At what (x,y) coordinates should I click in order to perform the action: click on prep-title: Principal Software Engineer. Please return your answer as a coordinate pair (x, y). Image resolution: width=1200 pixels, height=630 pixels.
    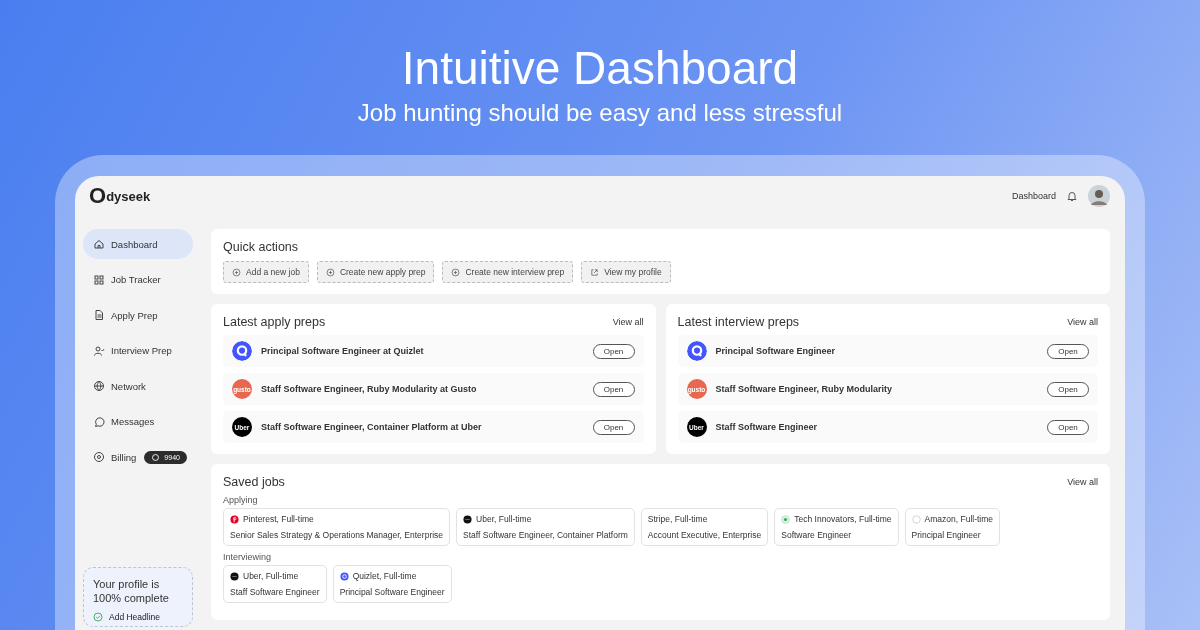
    Looking at the image, I should click on (776, 351).